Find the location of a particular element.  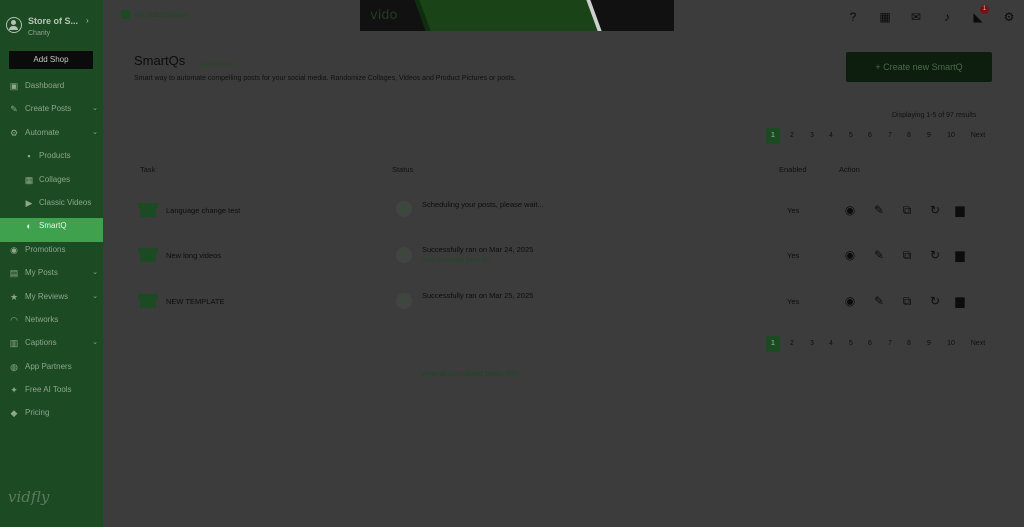

captions-icon: ▥ is located at coordinates (14, 343).